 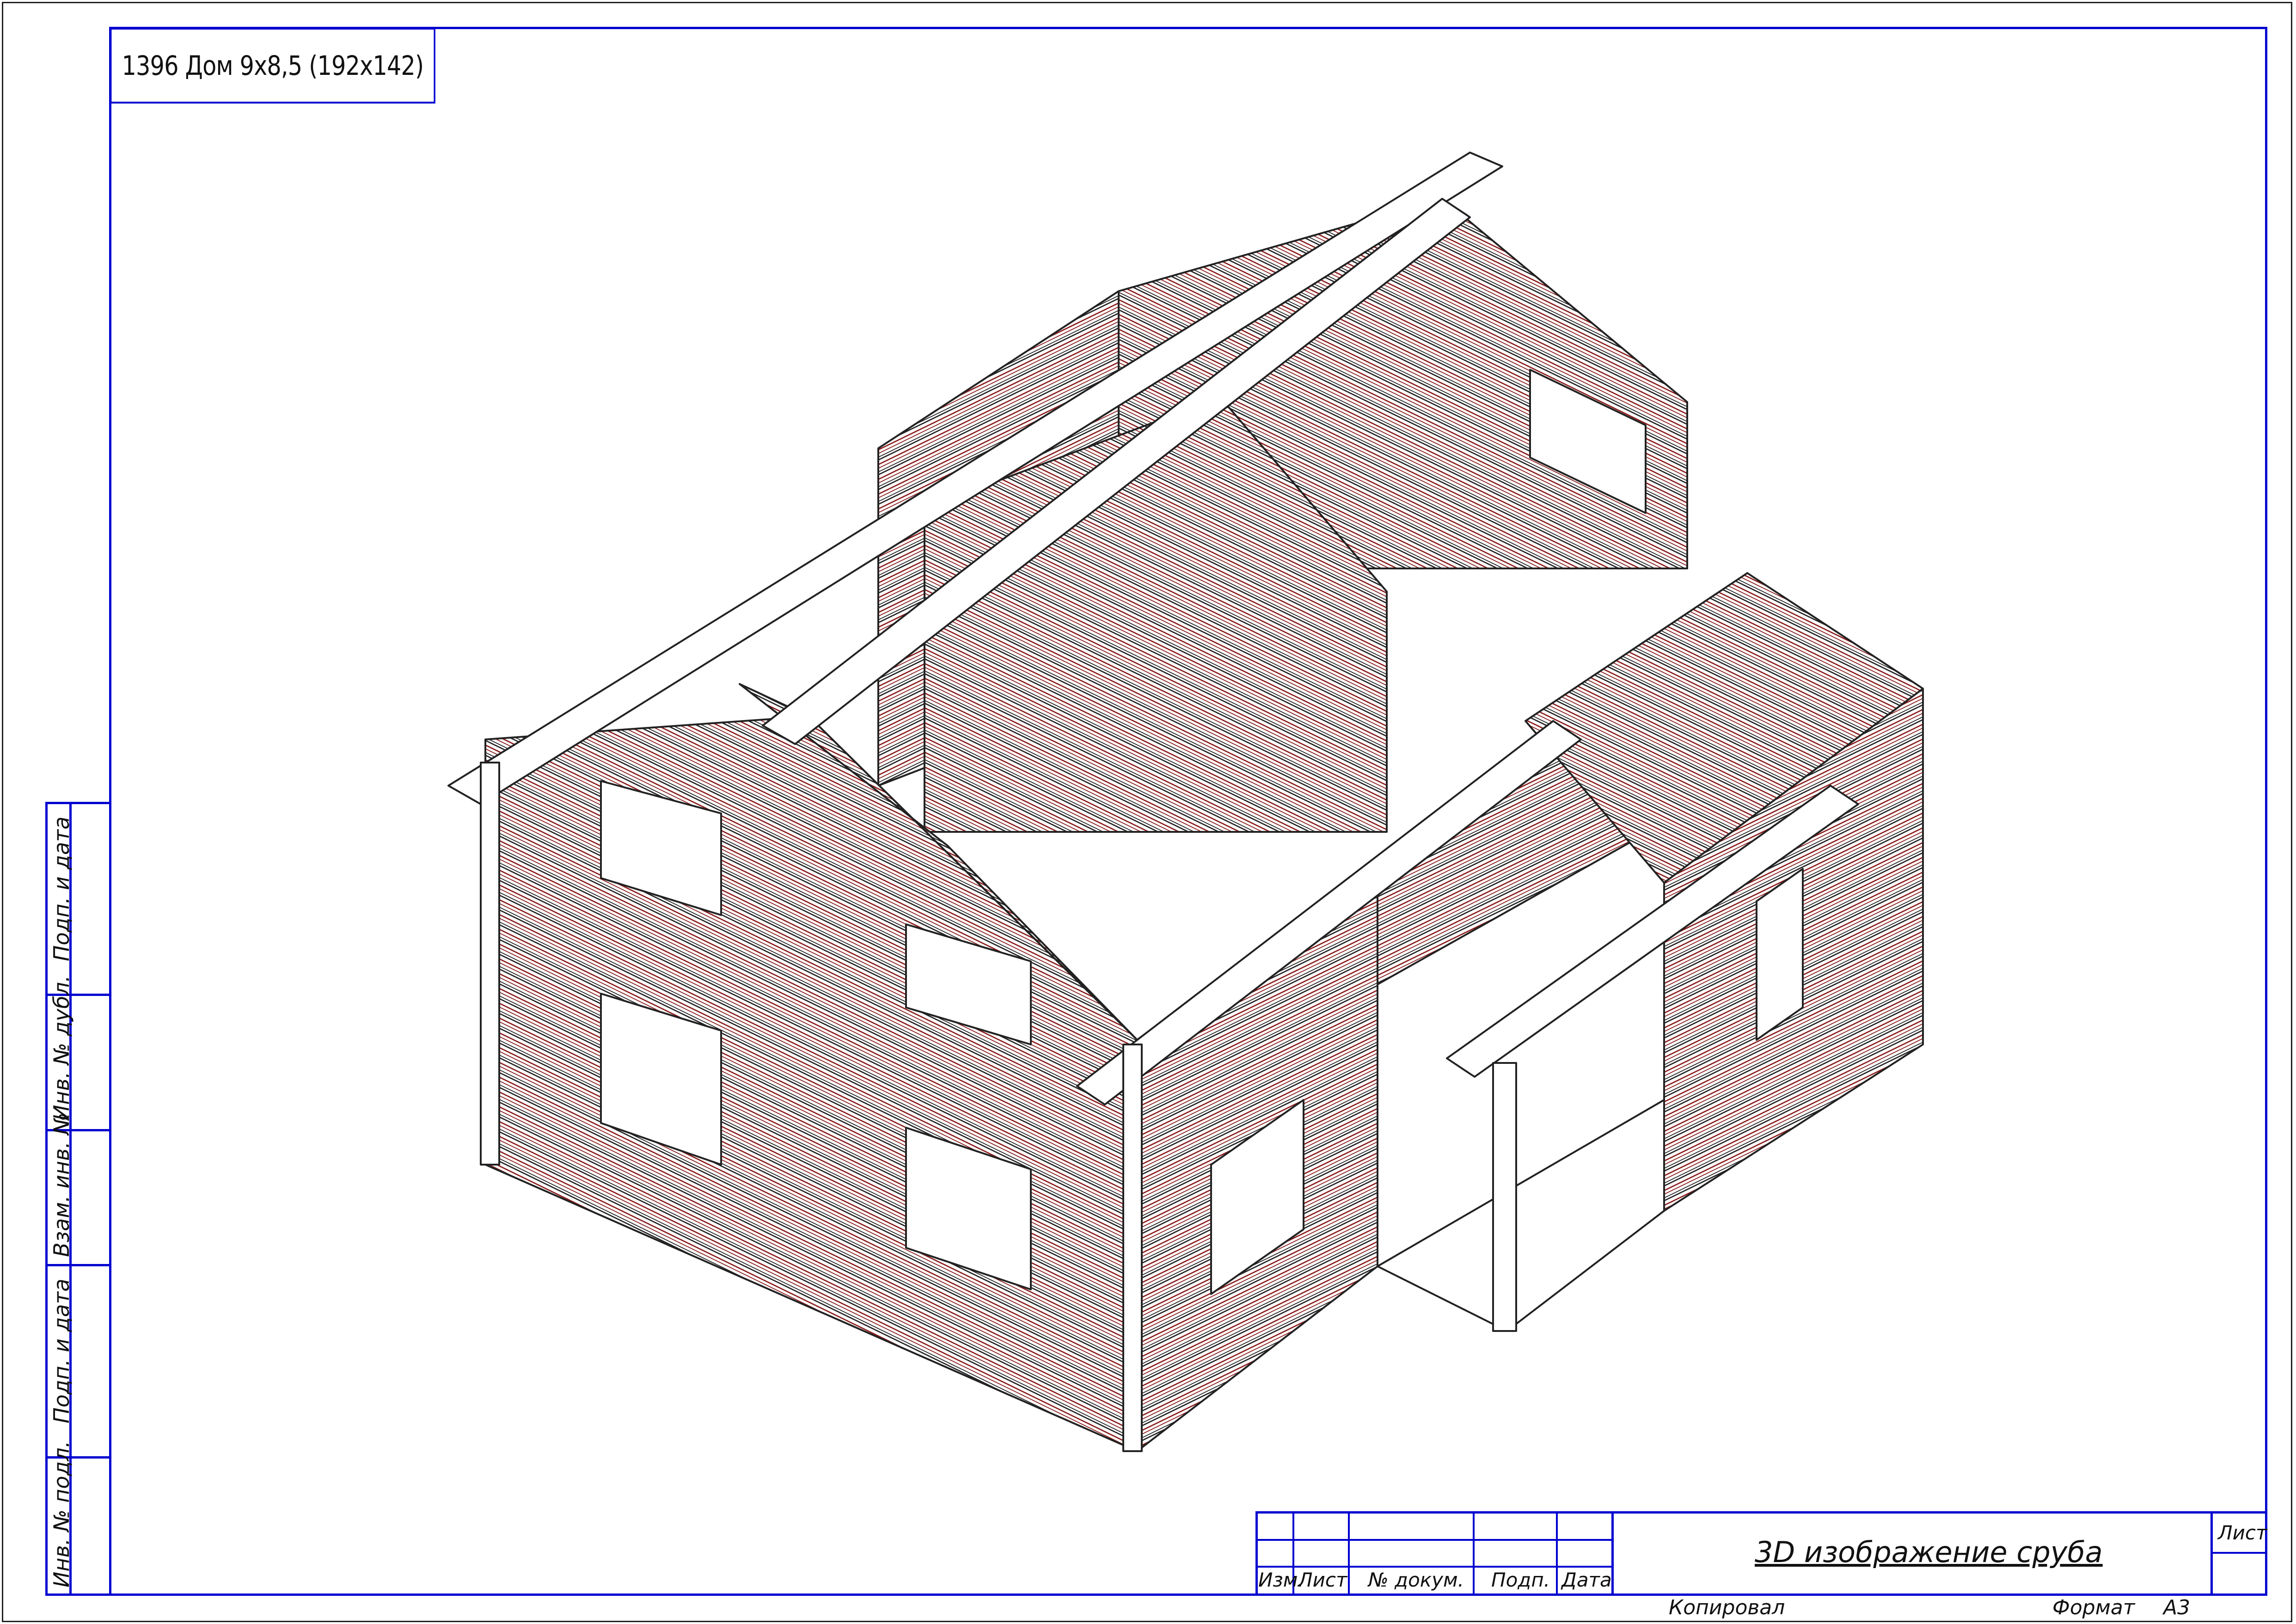 I want to click on front-corner-post, so click(x=1132, y=1248).